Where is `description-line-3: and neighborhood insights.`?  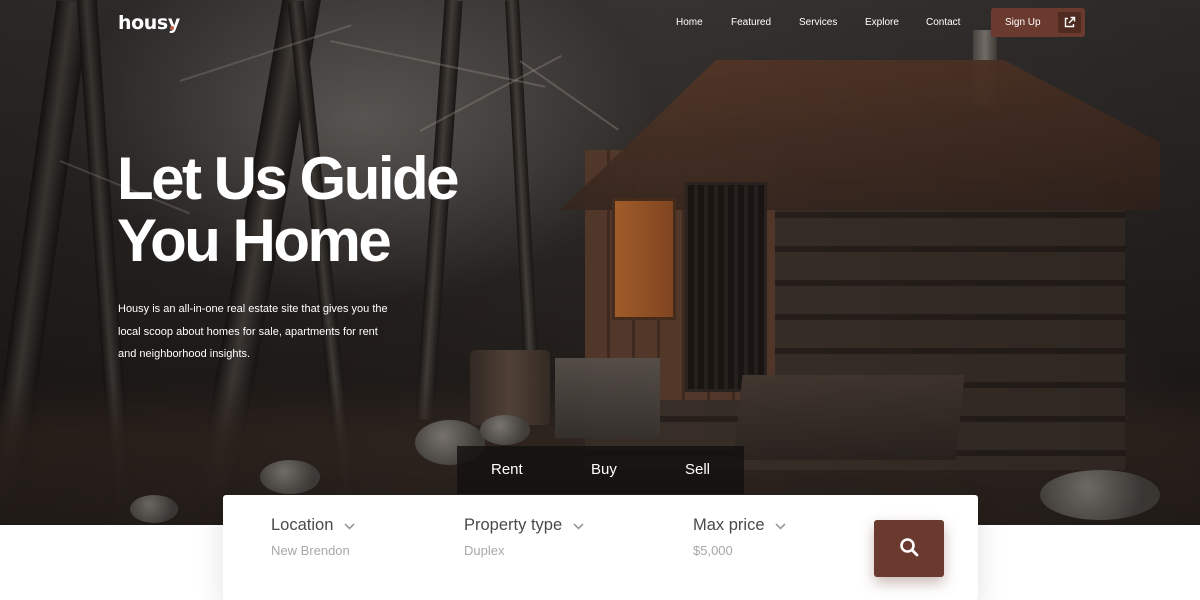 description-line-3: and neighborhood insights. is located at coordinates (184, 354).